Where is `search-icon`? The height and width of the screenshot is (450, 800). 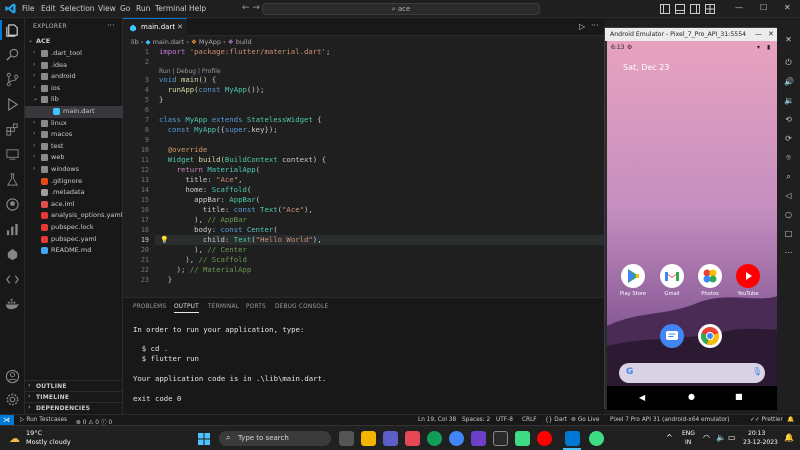 search-icon is located at coordinates (12, 54).